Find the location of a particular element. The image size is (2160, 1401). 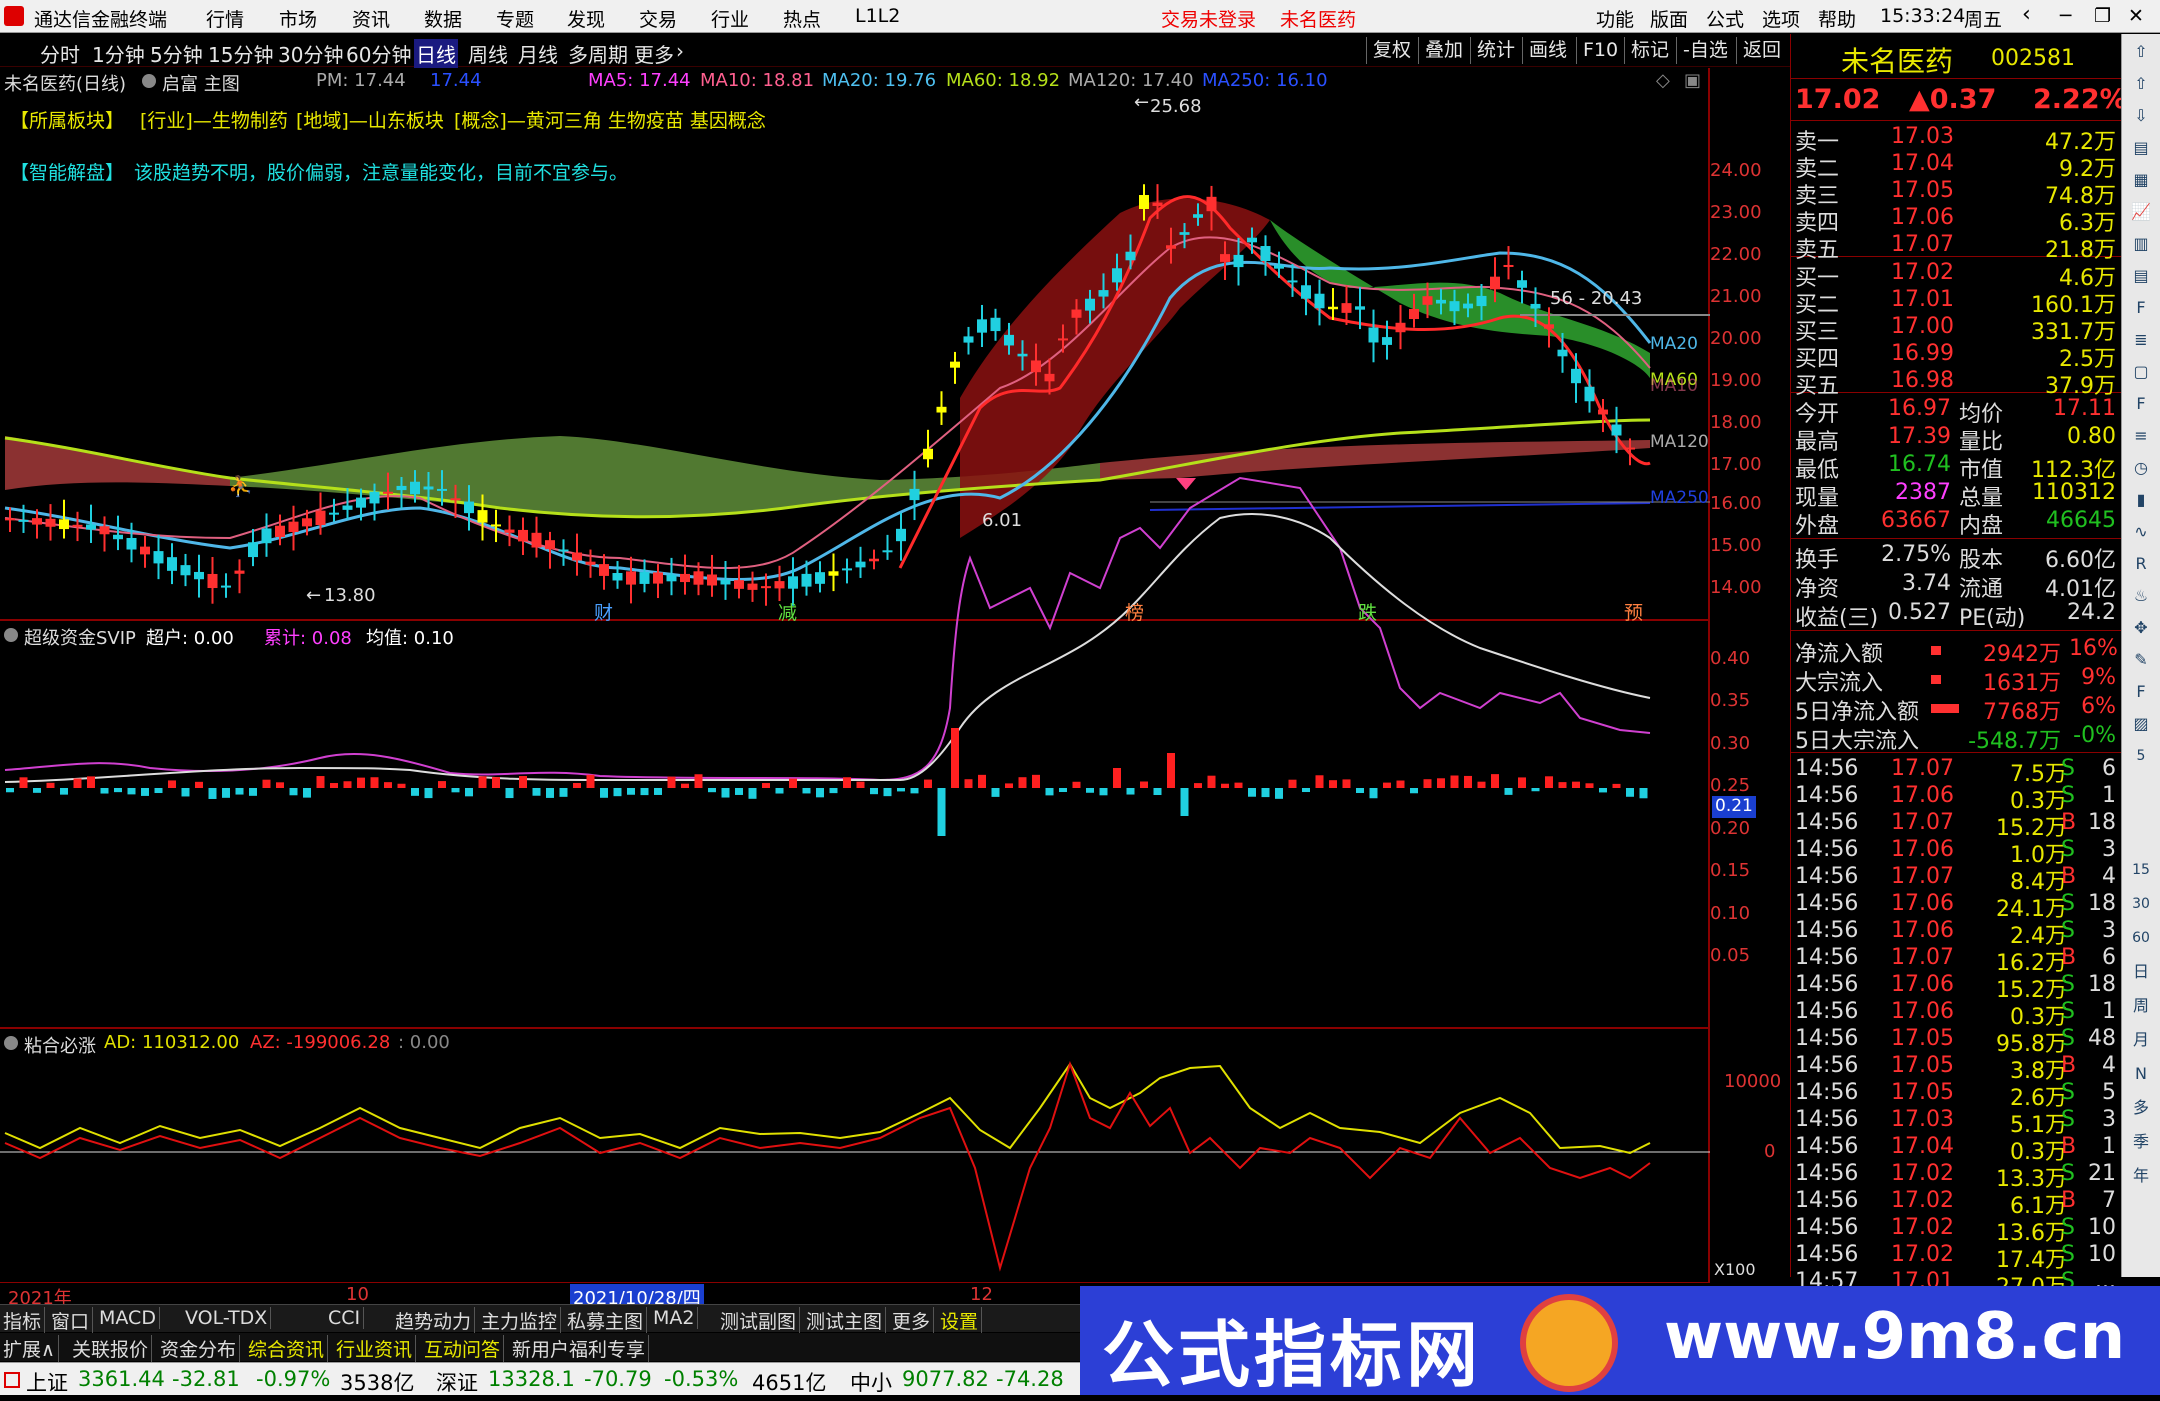

menu-item-xuanxiang: 选项 is located at coordinates (1781, 18).